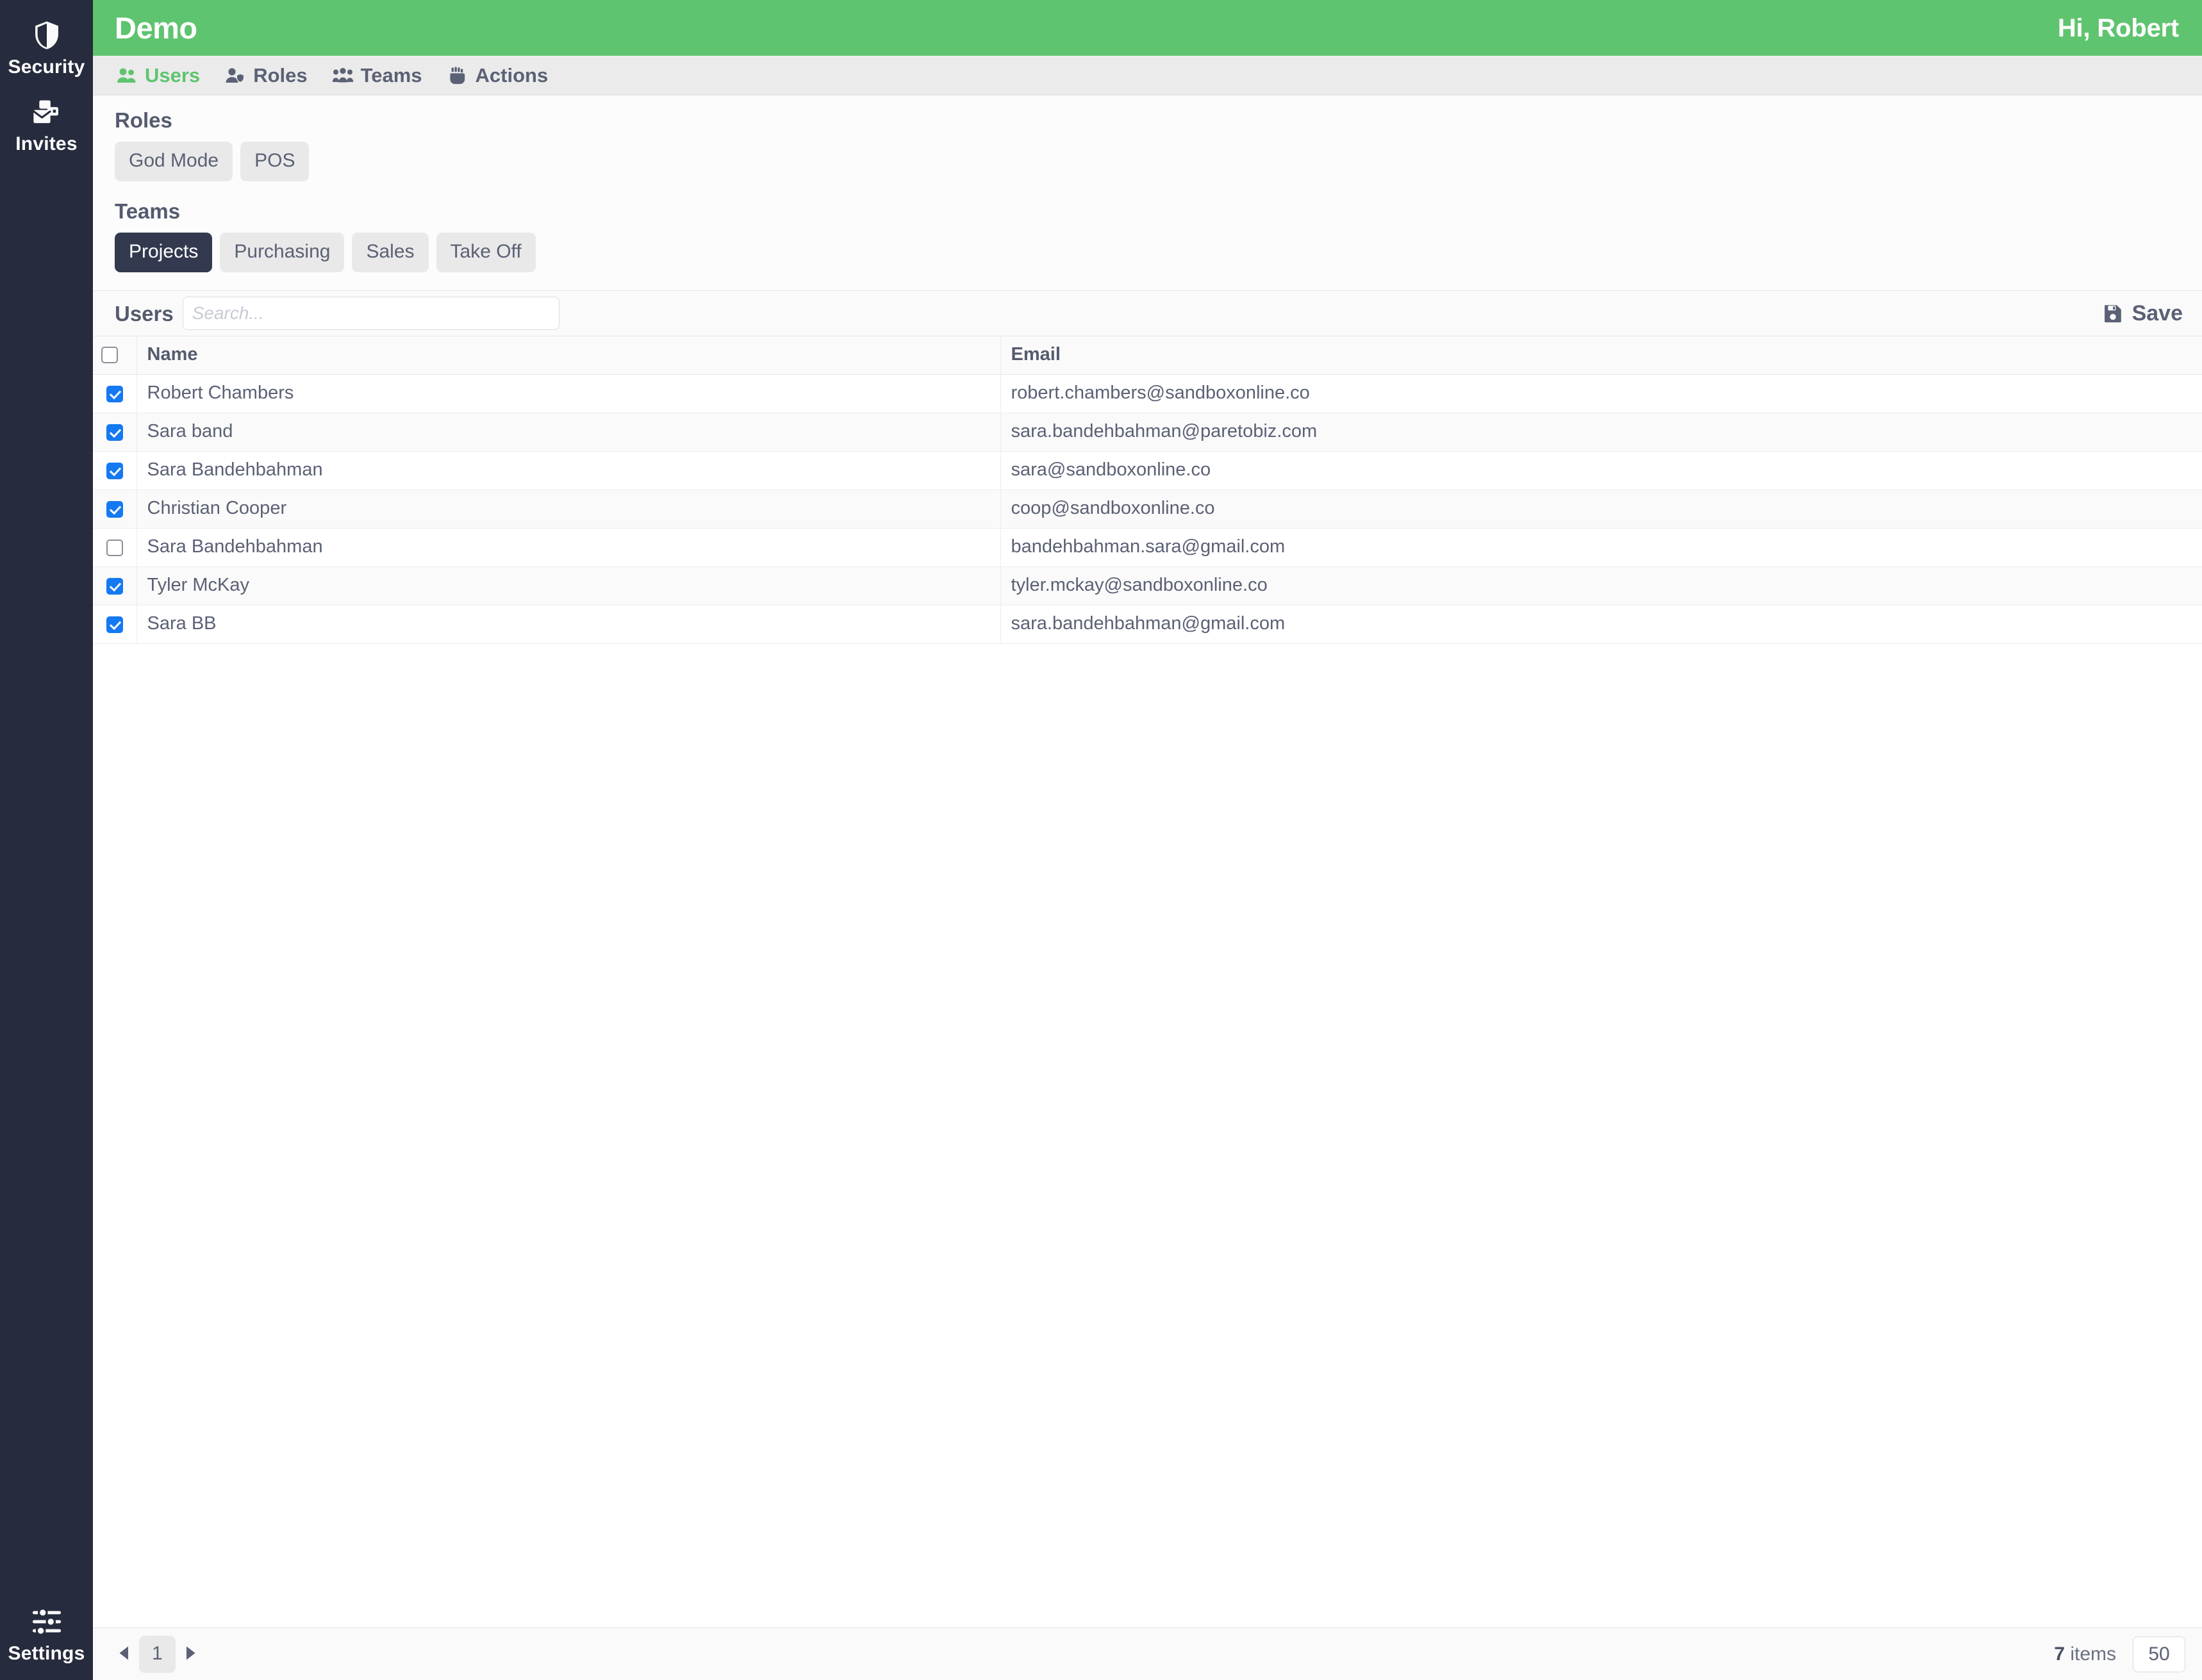 The height and width of the screenshot is (1680, 2202). I want to click on cell-name: Tyler McKay, so click(569, 585).